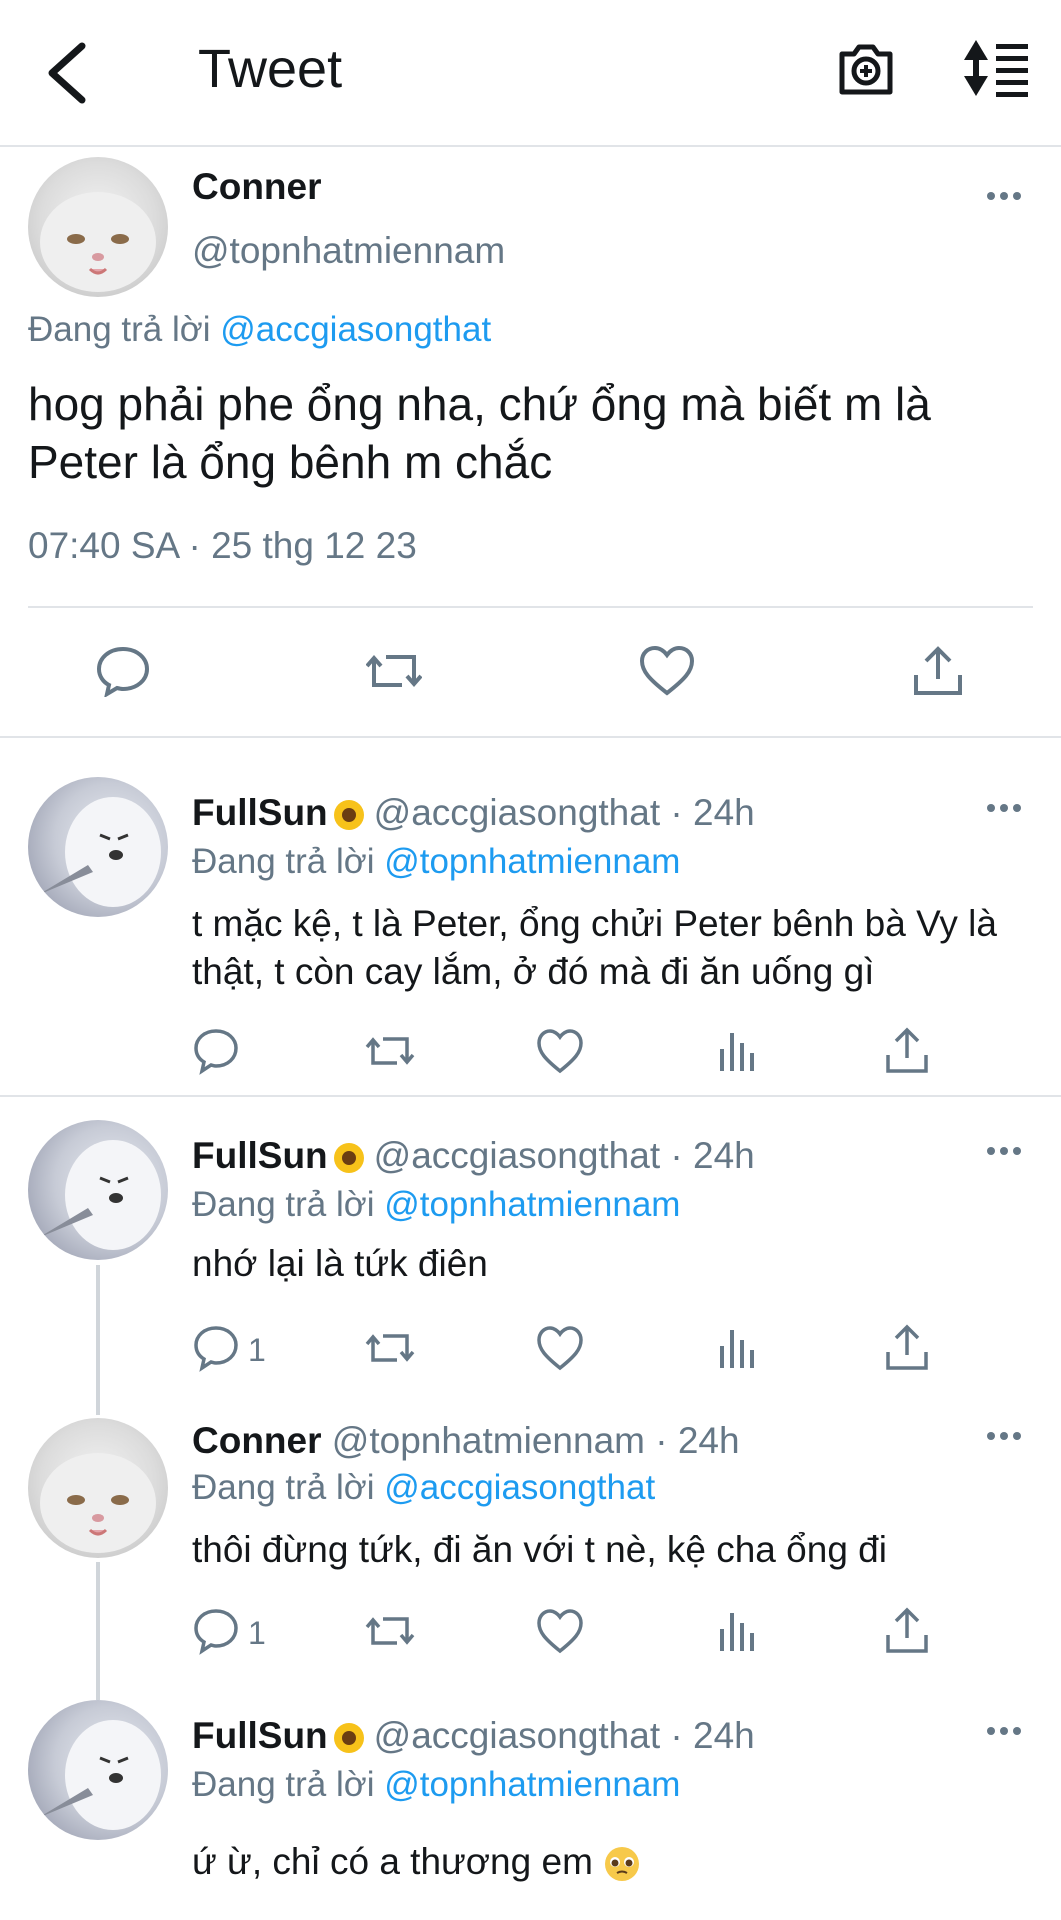 This screenshot has height=1920, width=1061. What do you see at coordinates (996, 68) in the screenshot?
I see `sort-icon` at bounding box center [996, 68].